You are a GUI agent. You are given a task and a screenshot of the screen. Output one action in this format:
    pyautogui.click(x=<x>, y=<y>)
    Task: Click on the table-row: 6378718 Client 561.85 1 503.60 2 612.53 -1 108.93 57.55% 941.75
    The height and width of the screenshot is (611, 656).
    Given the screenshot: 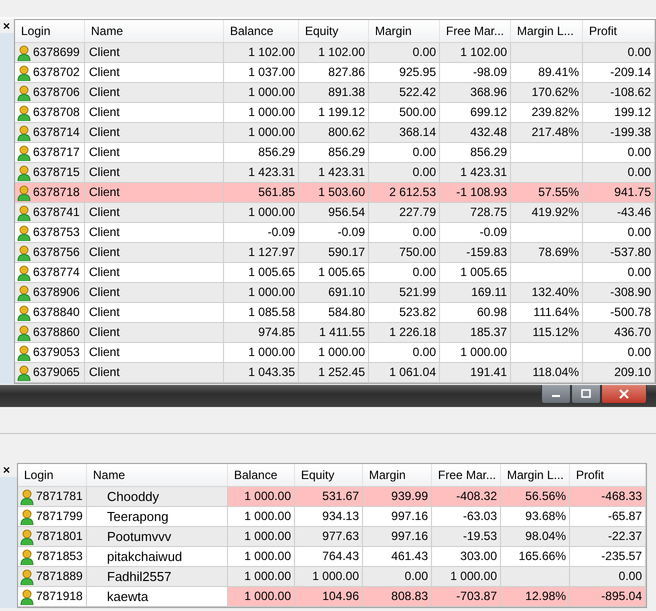 What is the action you would take?
    pyautogui.click(x=335, y=193)
    